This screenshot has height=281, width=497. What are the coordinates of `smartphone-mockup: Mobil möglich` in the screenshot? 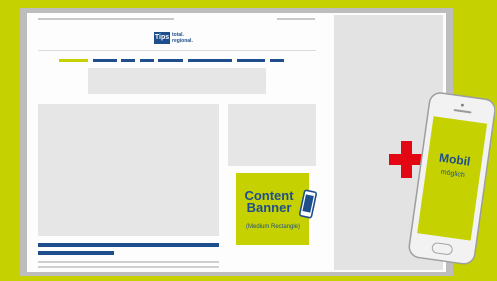 It's located at (451, 178).